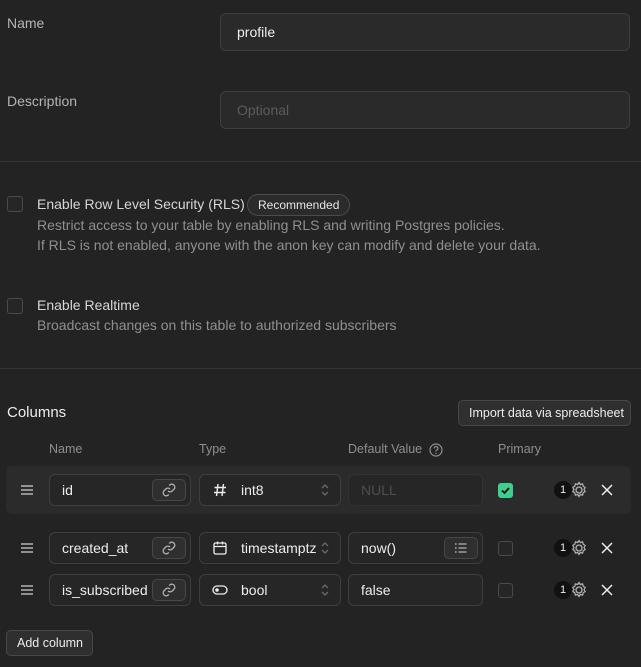 The width and height of the screenshot is (641, 667). Describe the element at coordinates (141, 204) in the screenshot. I see `rls-title: Enable Row Level Security (RLS)` at that location.